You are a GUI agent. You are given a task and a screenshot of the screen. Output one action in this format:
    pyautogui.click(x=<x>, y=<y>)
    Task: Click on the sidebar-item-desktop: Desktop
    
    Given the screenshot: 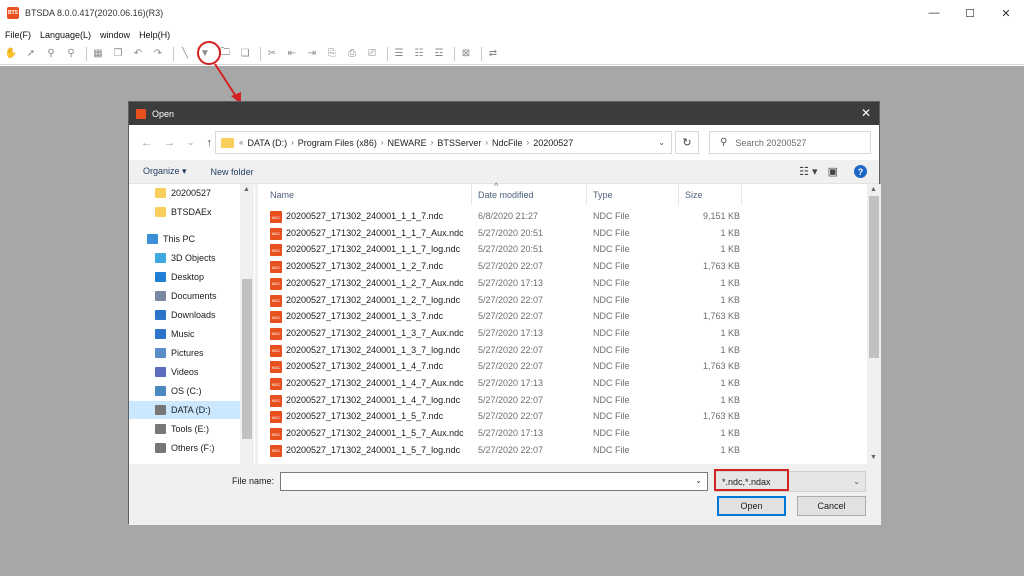 What is the action you would take?
    pyautogui.click(x=184, y=277)
    